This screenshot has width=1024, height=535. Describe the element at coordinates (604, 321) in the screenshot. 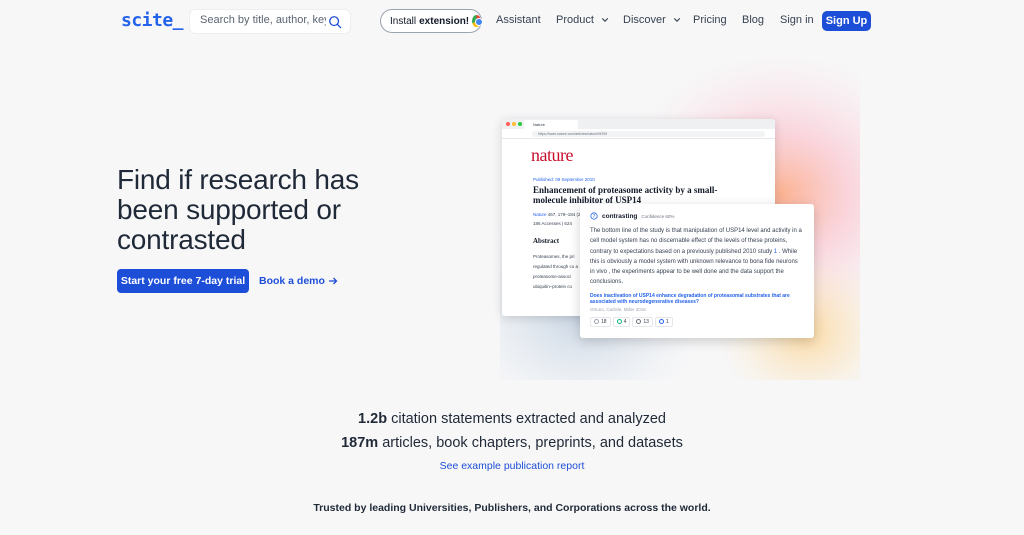

I see `chip-total-value: 18` at that location.